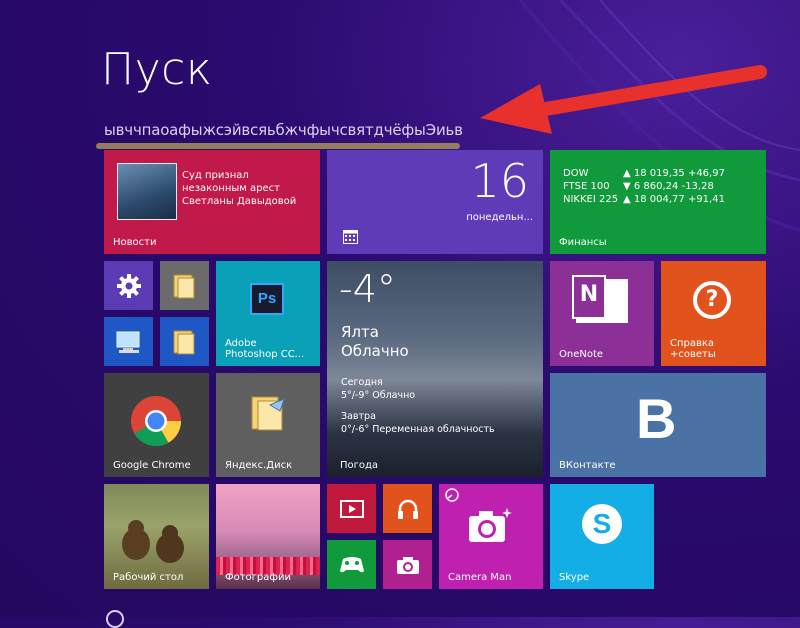  Describe the element at coordinates (157, 69) in the screenshot. I see `start-title: Пуск` at that location.